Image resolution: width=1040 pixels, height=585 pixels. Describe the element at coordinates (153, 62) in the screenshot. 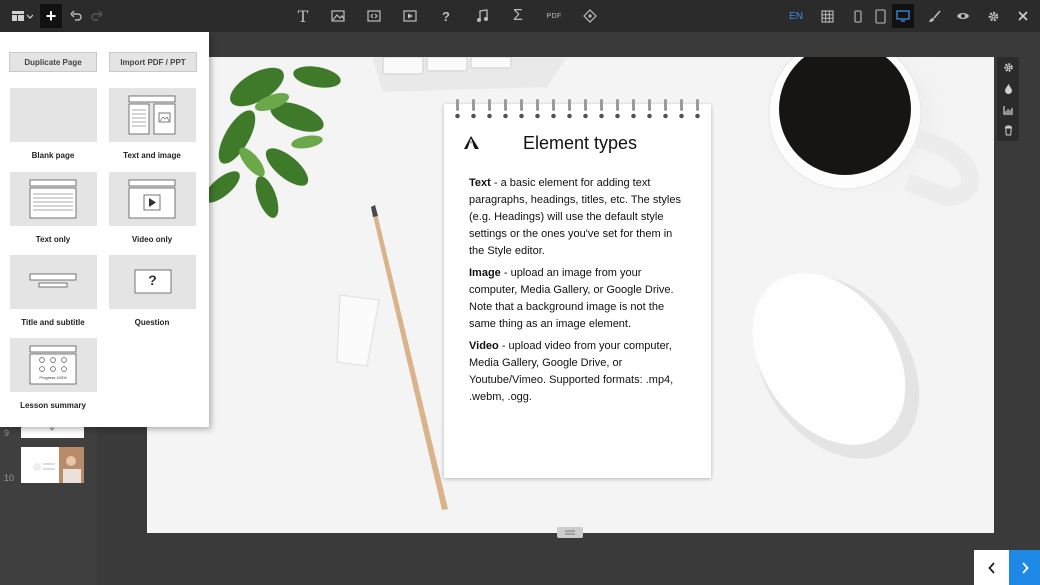

I see `import-pdf-ppt-button: Import PDF / PPT` at that location.